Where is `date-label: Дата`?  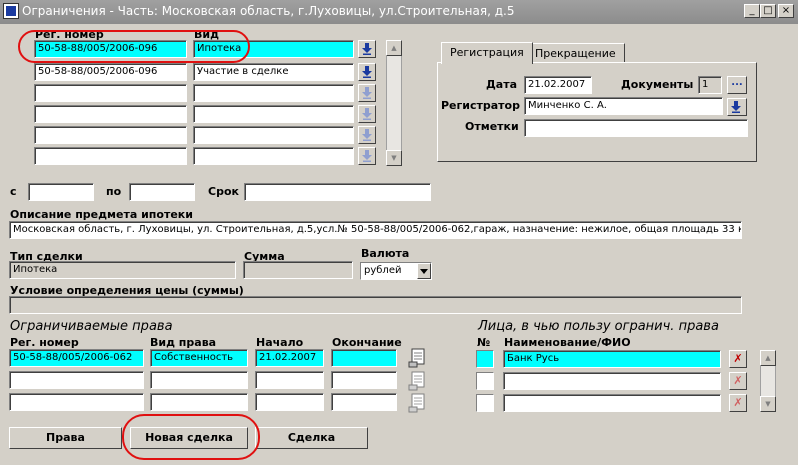 date-label: Дата is located at coordinates (502, 84).